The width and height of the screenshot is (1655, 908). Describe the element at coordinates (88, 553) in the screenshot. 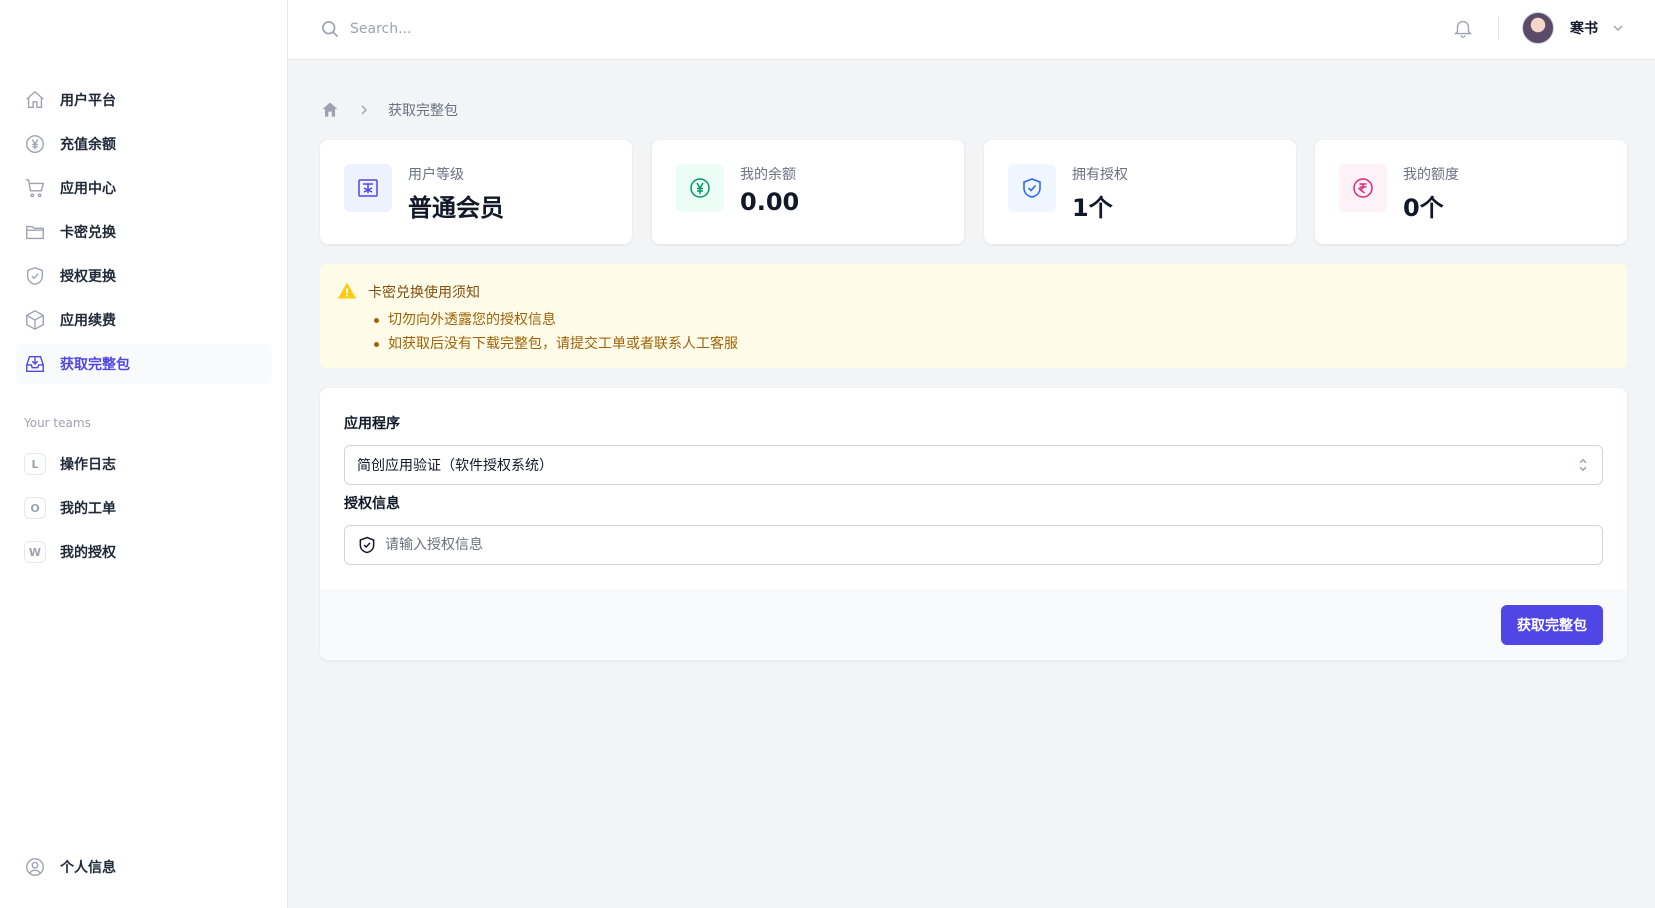

I see `team-item-label: 我的授权` at that location.